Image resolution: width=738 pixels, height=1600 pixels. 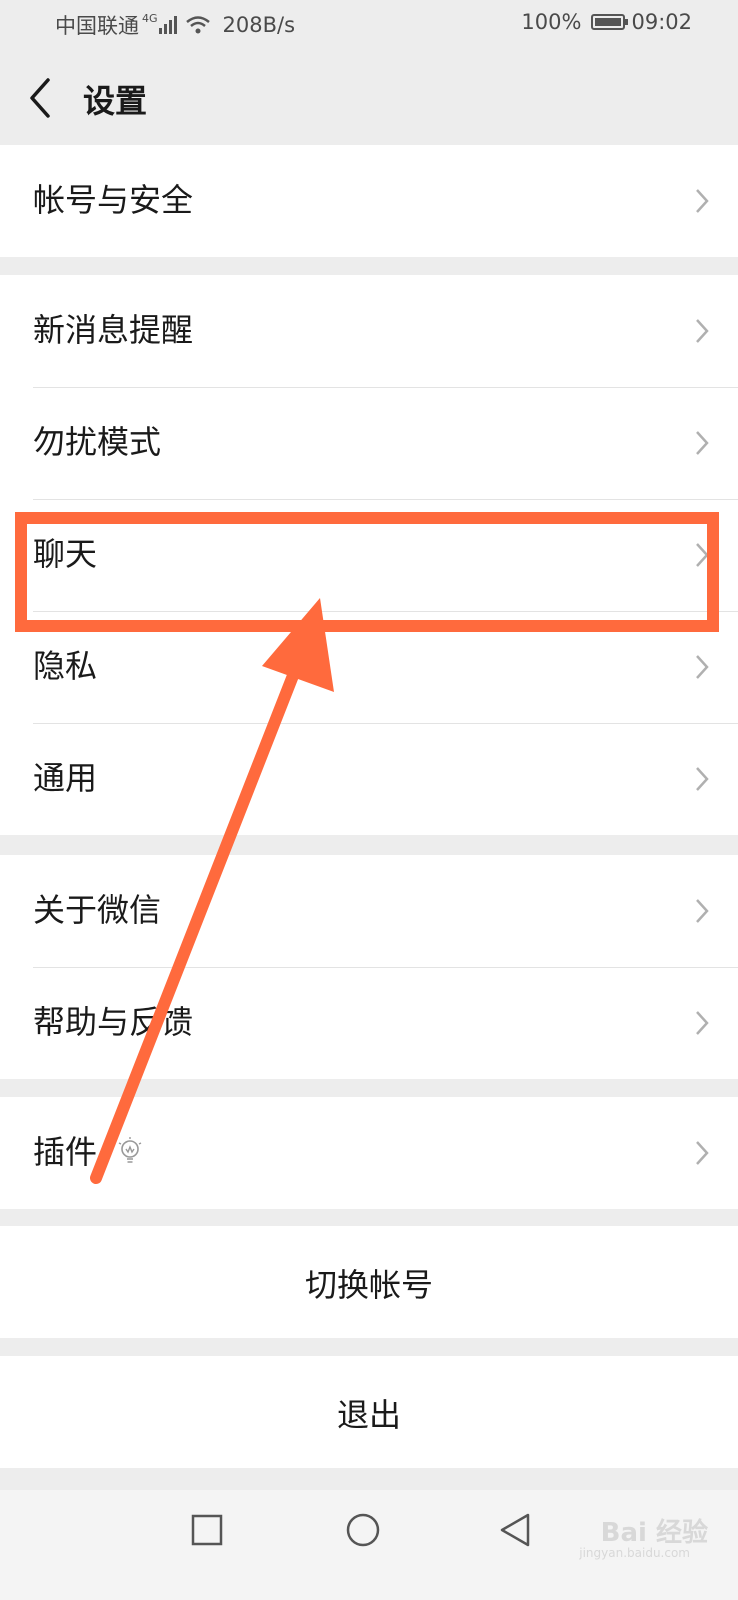 I want to click on lightbulb-icon, so click(x=130, y=1150).